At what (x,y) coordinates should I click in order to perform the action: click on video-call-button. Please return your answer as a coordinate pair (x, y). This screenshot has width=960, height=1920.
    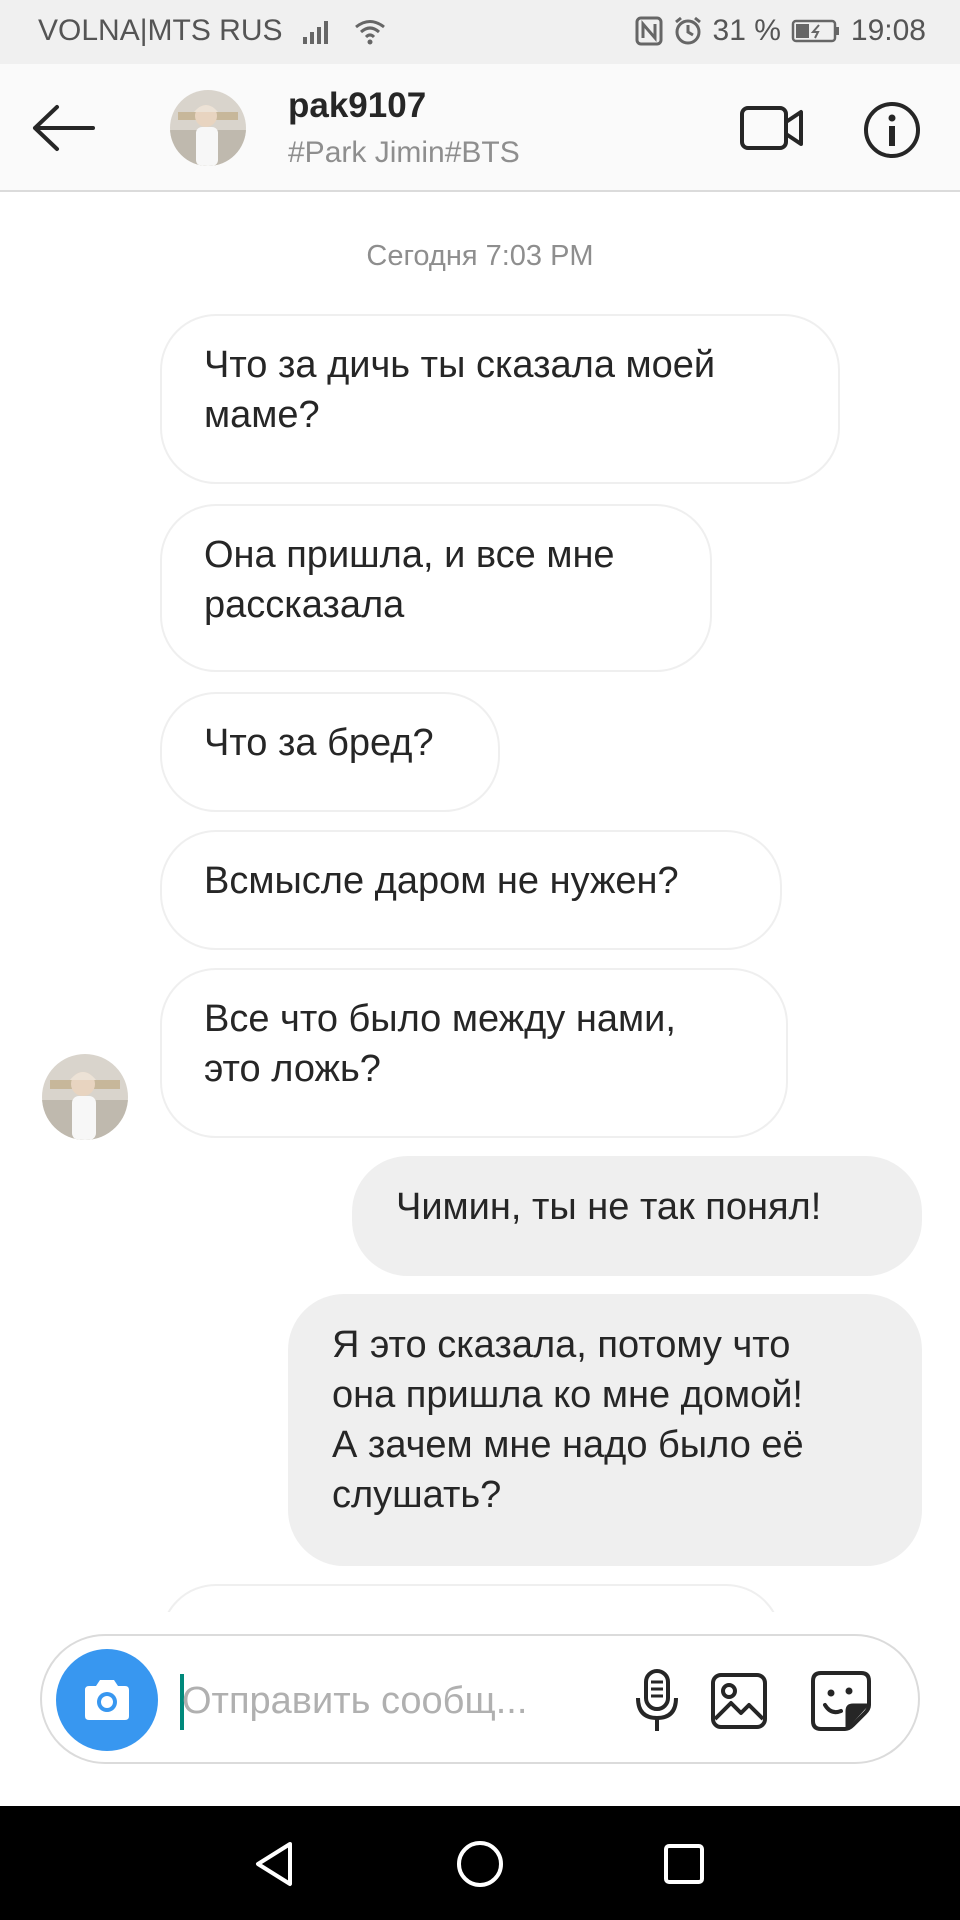
    Looking at the image, I should click on (772, 128).